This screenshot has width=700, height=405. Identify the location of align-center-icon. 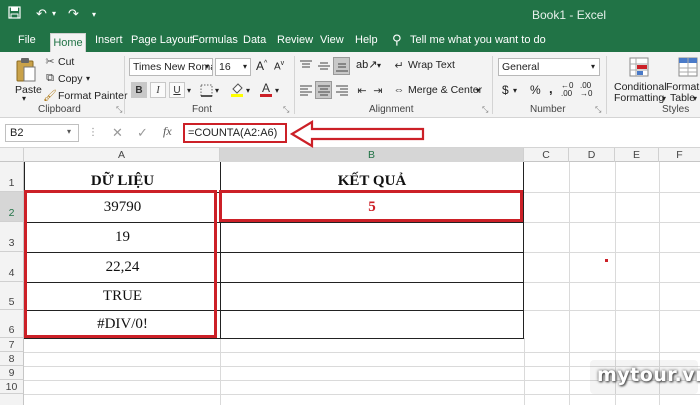
(323, 90).